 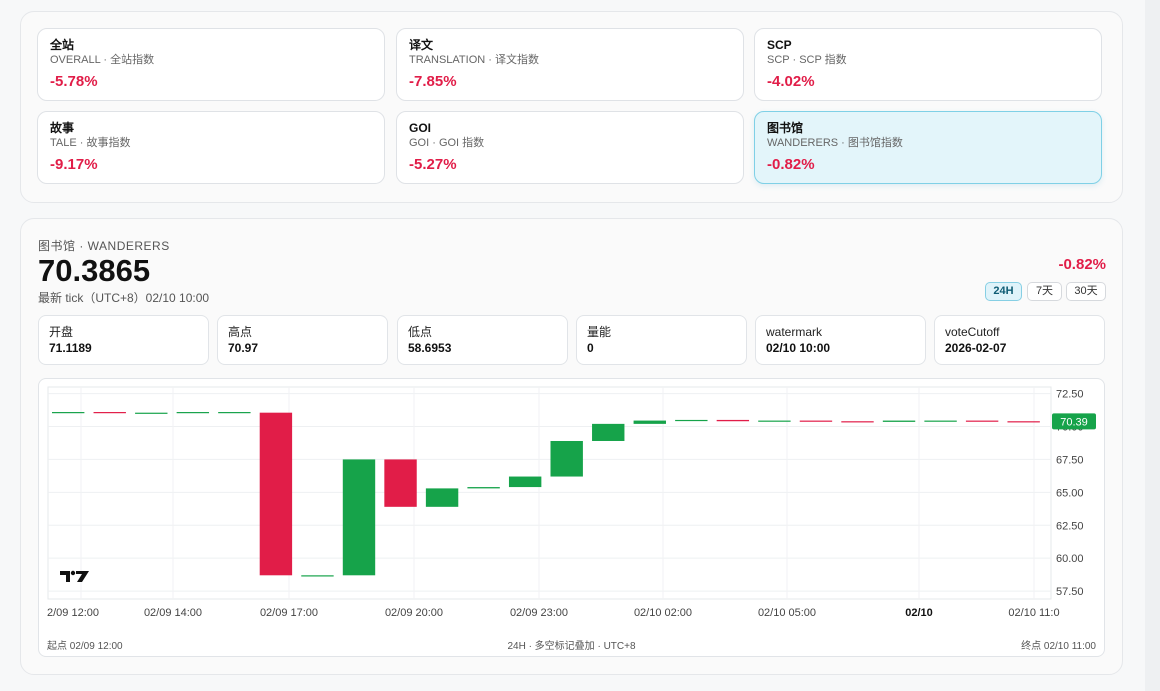 What do you see at coordinates (791, 164) in the screenshot?
I see `index-change: -0.82%` at bounding box center [791, 164].